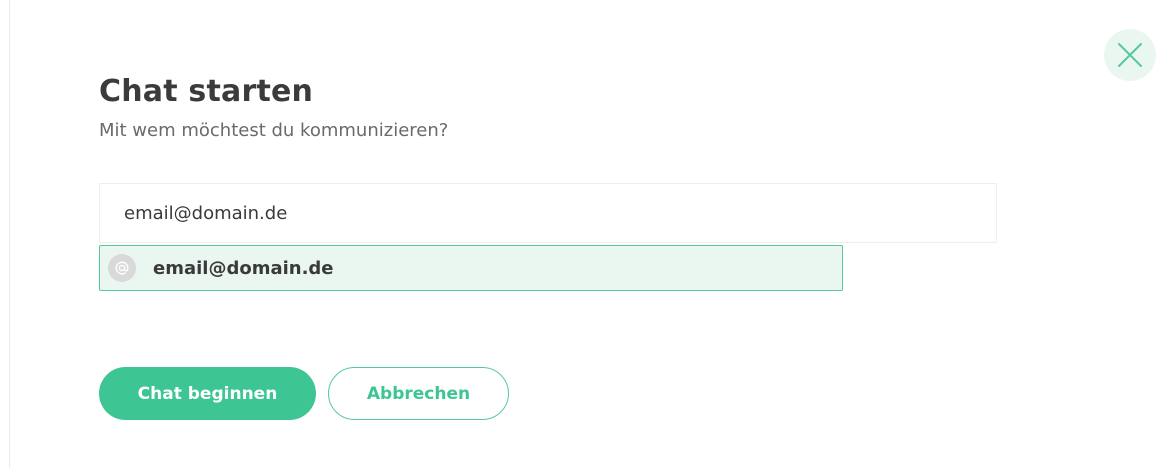  I want to click on recipient-email-input, so click(548, 213).